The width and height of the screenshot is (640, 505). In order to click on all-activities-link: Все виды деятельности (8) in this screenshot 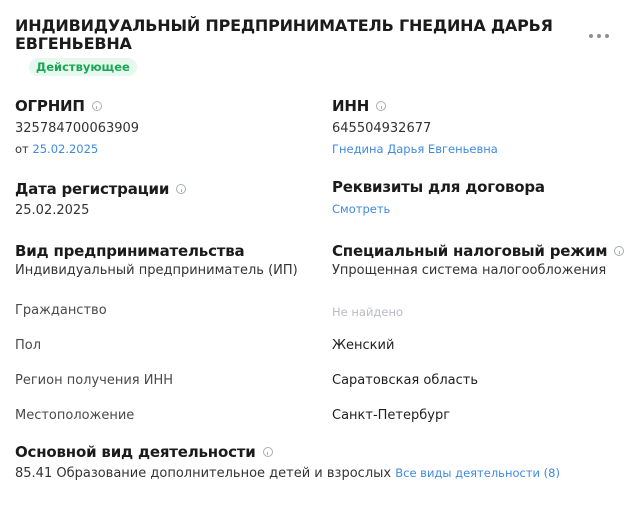, I will do `click(477, 473)`.